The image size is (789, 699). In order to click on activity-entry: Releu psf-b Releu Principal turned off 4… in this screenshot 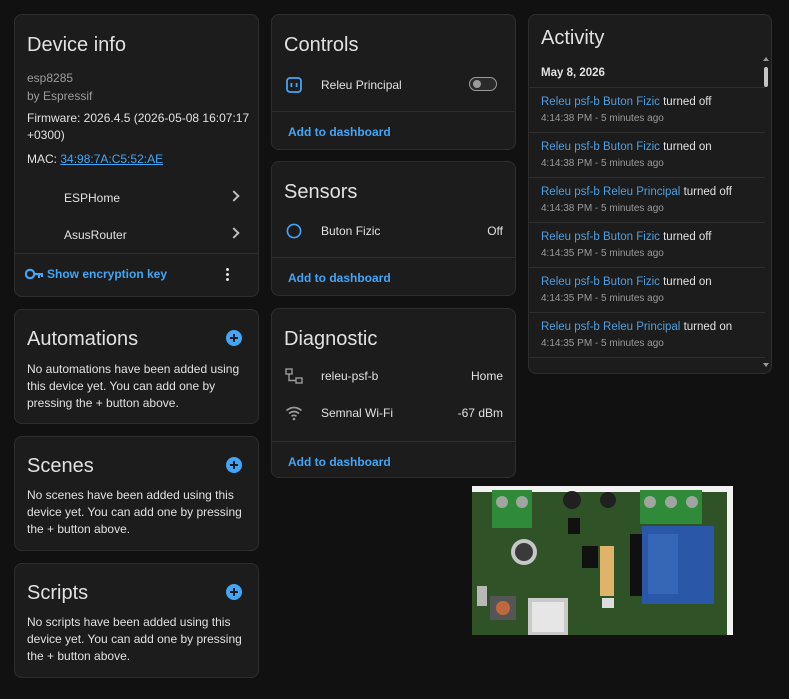, I will do `click(651, 200)`.